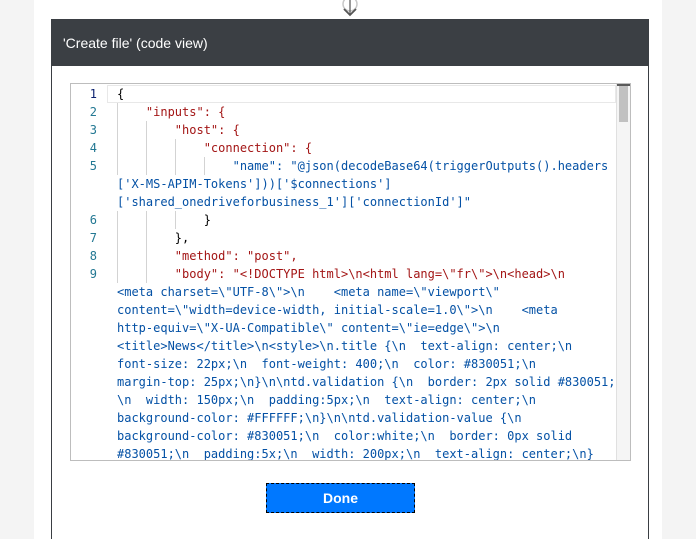 This screenshot has width=696, height=539. Describe the element at coordinates (93, 112) in the screenshot. I see `line-number: 2` at that location.